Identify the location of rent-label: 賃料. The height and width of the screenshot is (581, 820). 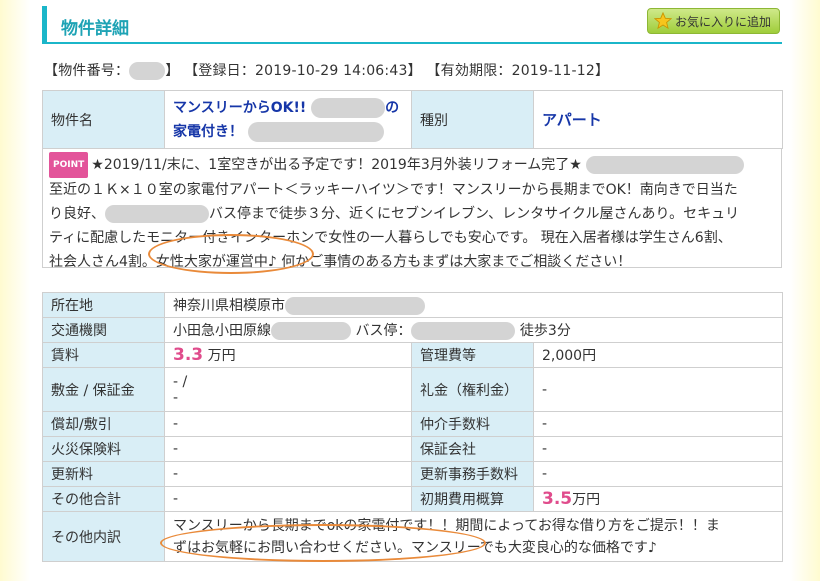
(103, 355).